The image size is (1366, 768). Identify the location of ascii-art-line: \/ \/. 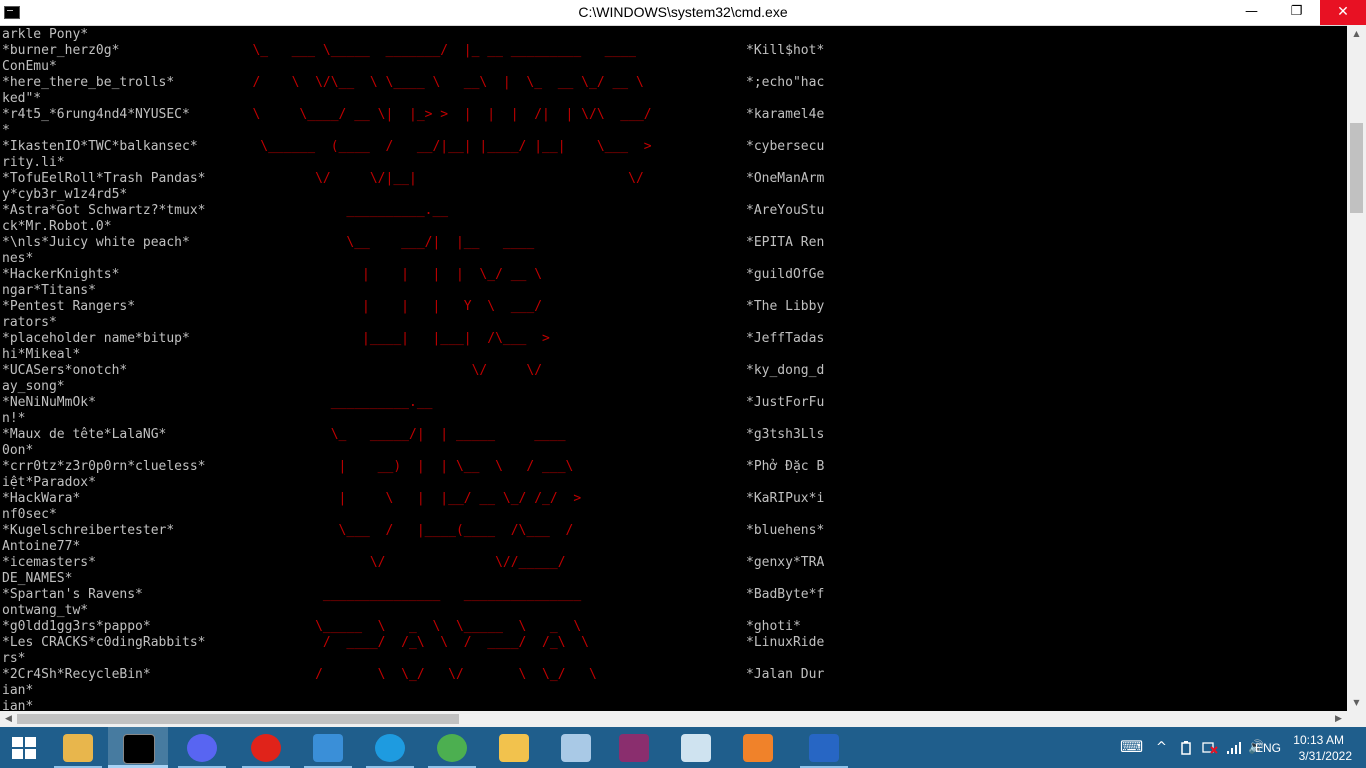
(272, 370).